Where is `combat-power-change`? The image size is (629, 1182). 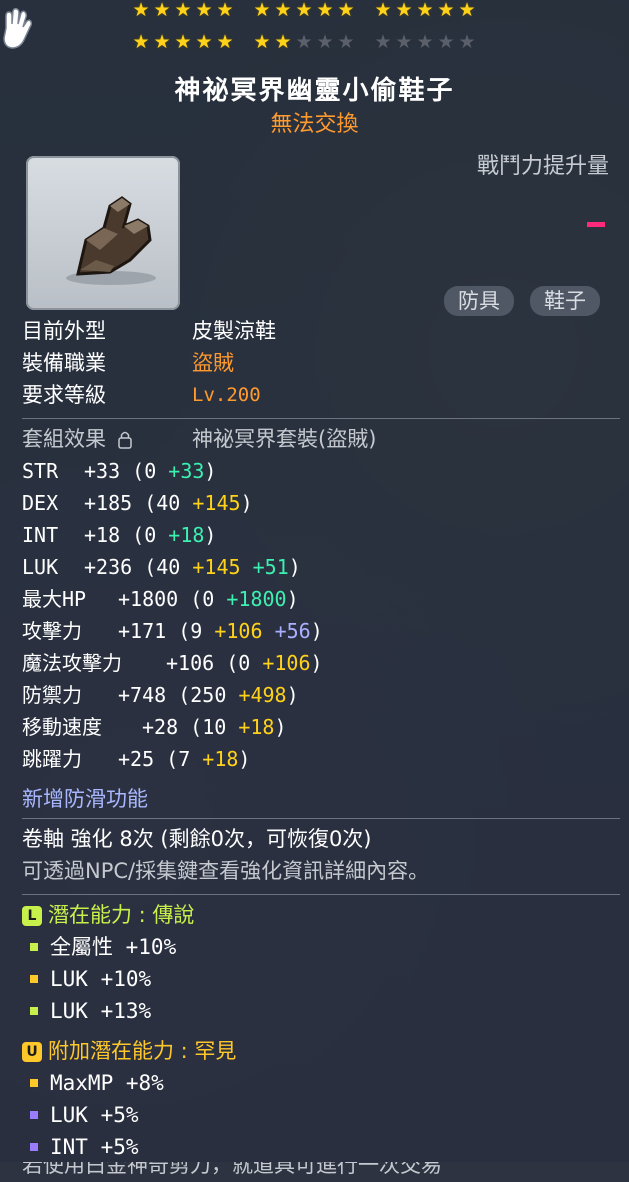
combat-power-change is located at coordinates (596, 224).